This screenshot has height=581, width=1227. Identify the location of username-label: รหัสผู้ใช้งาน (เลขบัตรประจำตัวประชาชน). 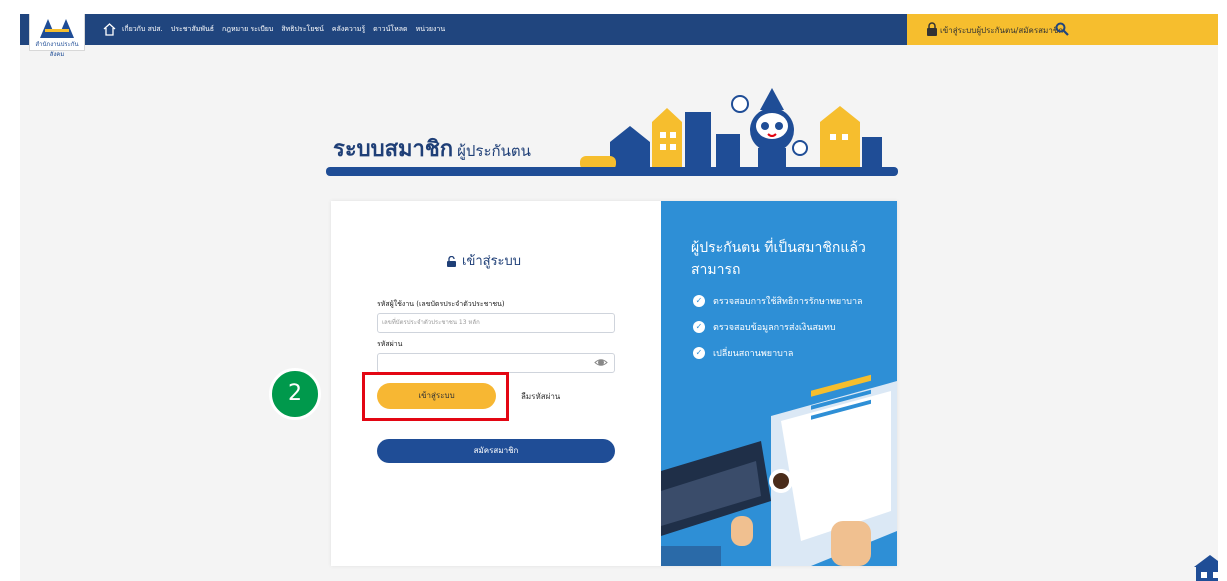
(441, 304).